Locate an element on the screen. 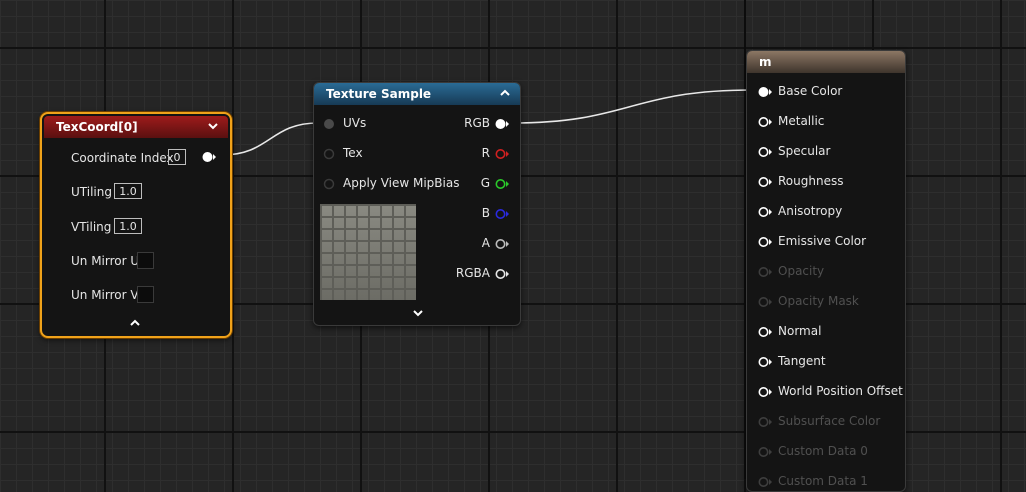 This screenshot has width=1026, height=492. texture-preview-thumbnail is located at coordinates (368, 252).